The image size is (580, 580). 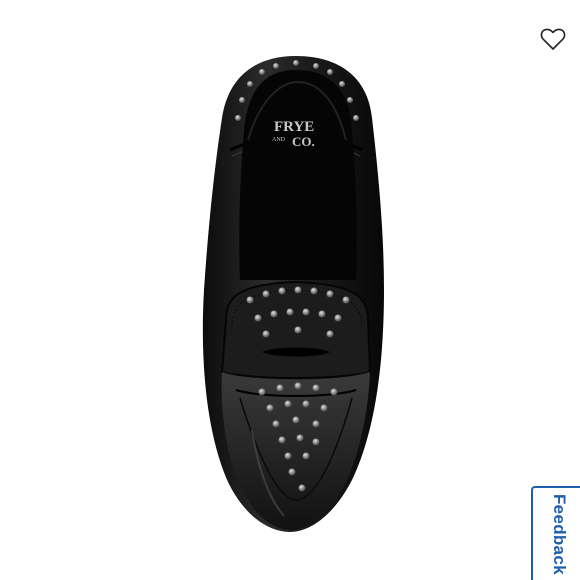 I want to click on feedback-tab: Feedback, so click(x=555, y=533).